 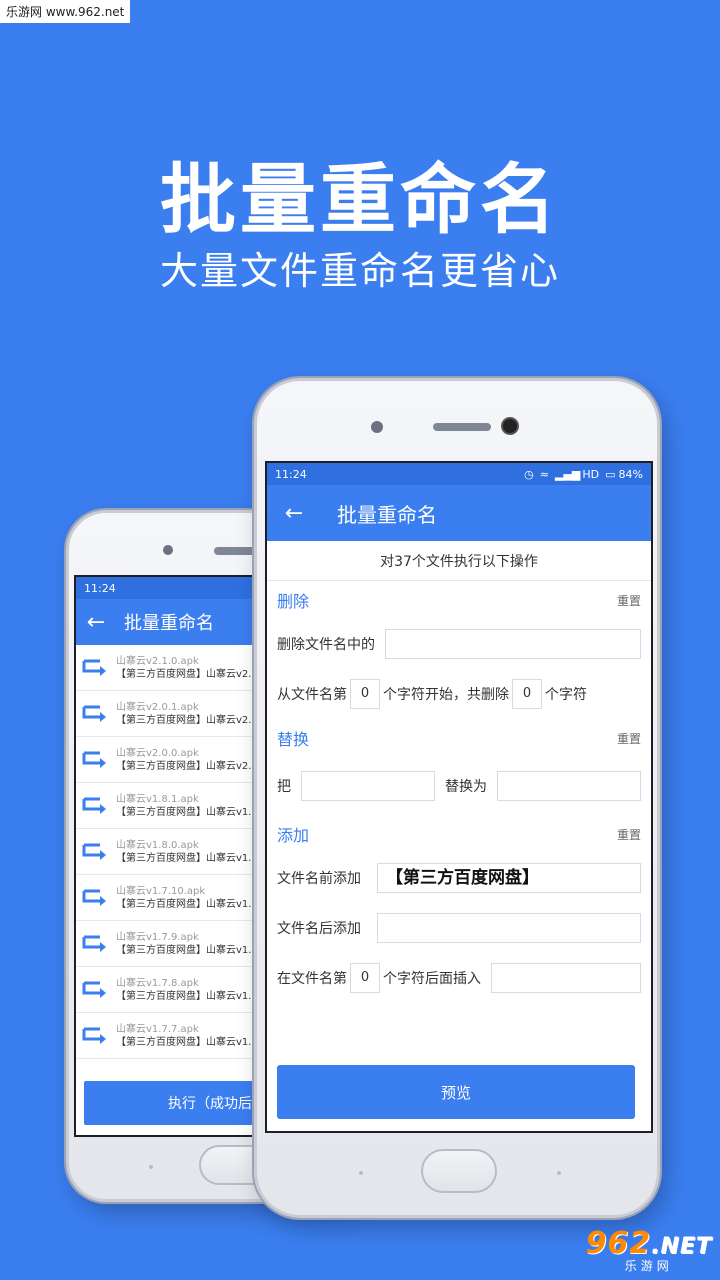 I want to click on delete-range-prefix: 从文件名第, so click(x=312, y=695).